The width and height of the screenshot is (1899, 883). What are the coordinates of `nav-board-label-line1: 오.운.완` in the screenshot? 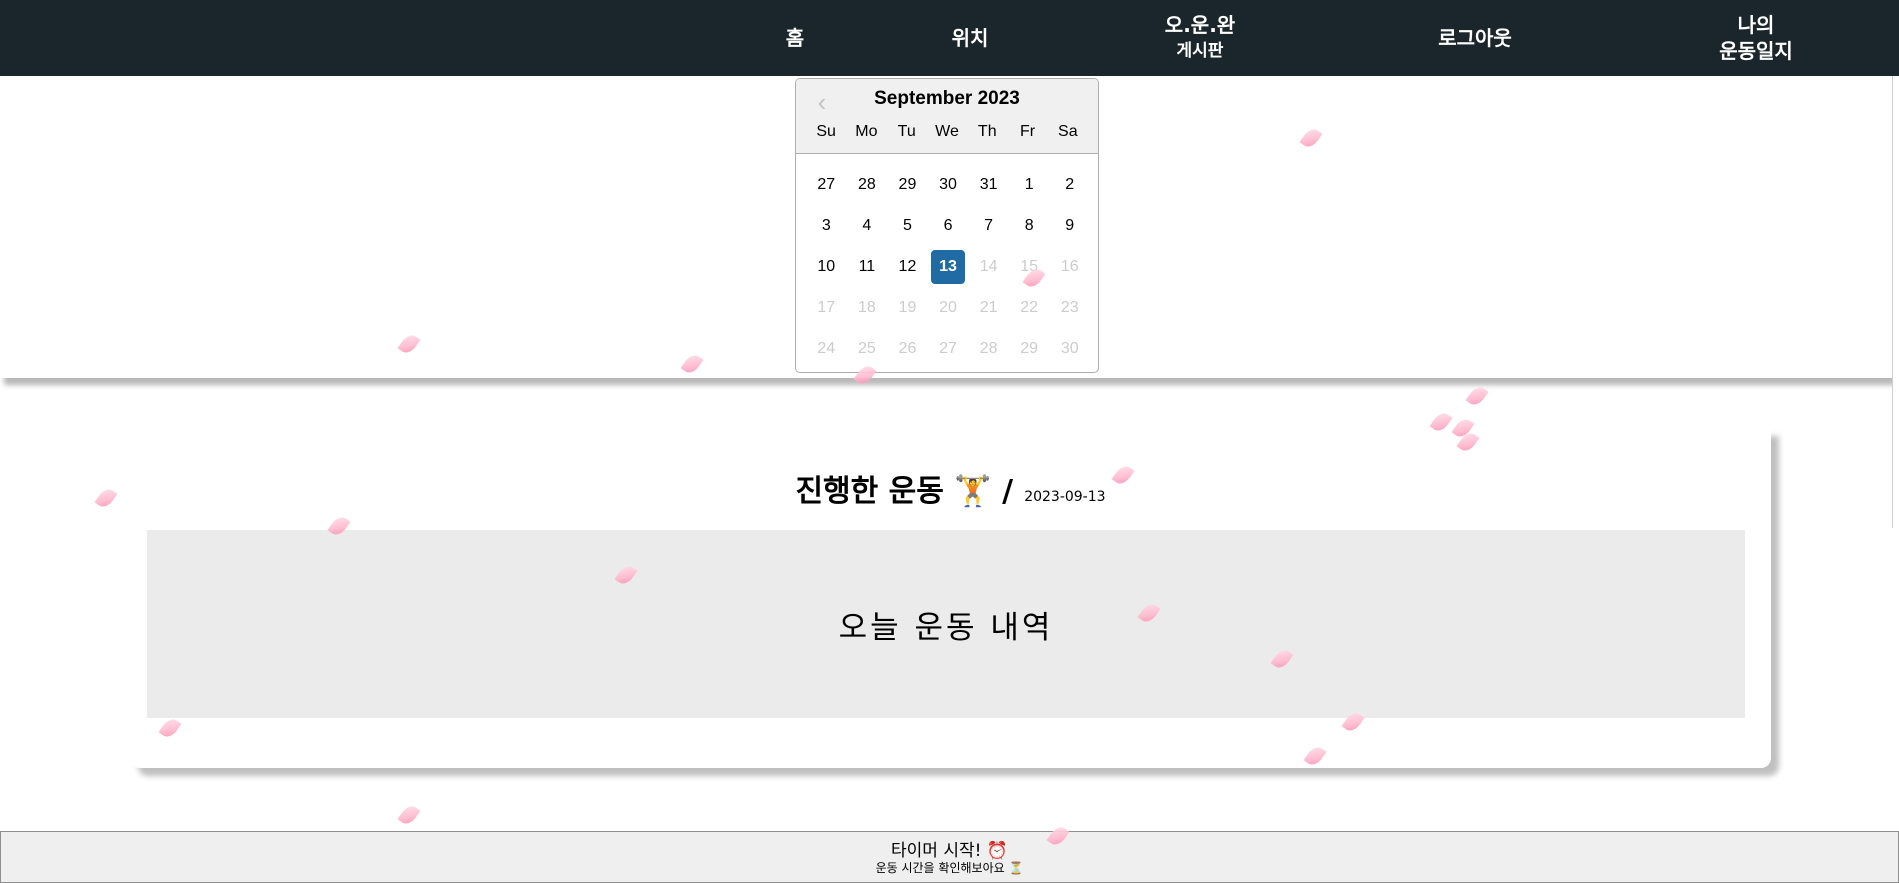 It's located at (1200, 25).